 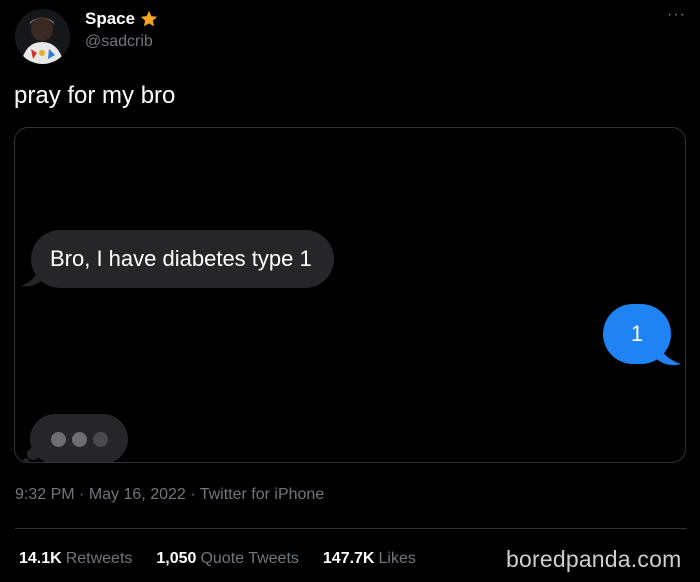 I want to click on tweet-time: 9:32 PM, so click(x=45, y=494).